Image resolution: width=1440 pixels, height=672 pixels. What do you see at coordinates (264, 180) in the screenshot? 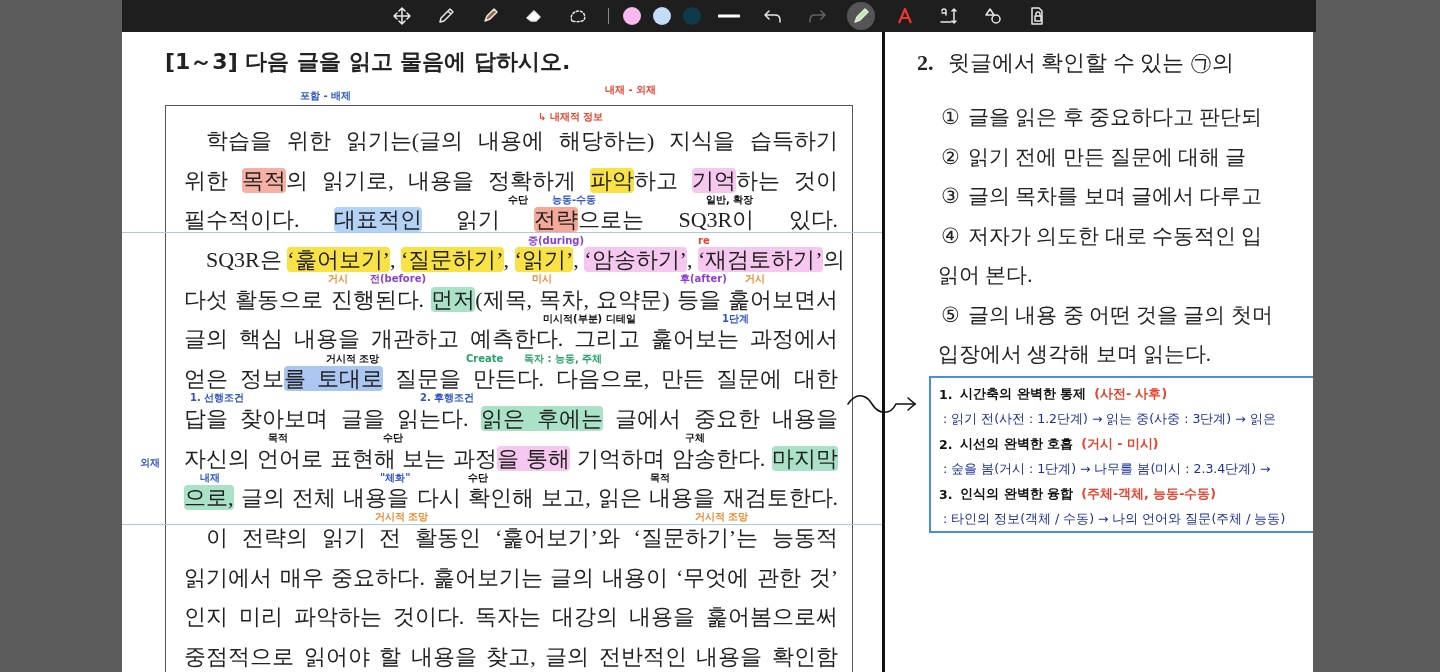
I see `highlighted-text: 목적` at bounding box center [264, 180].